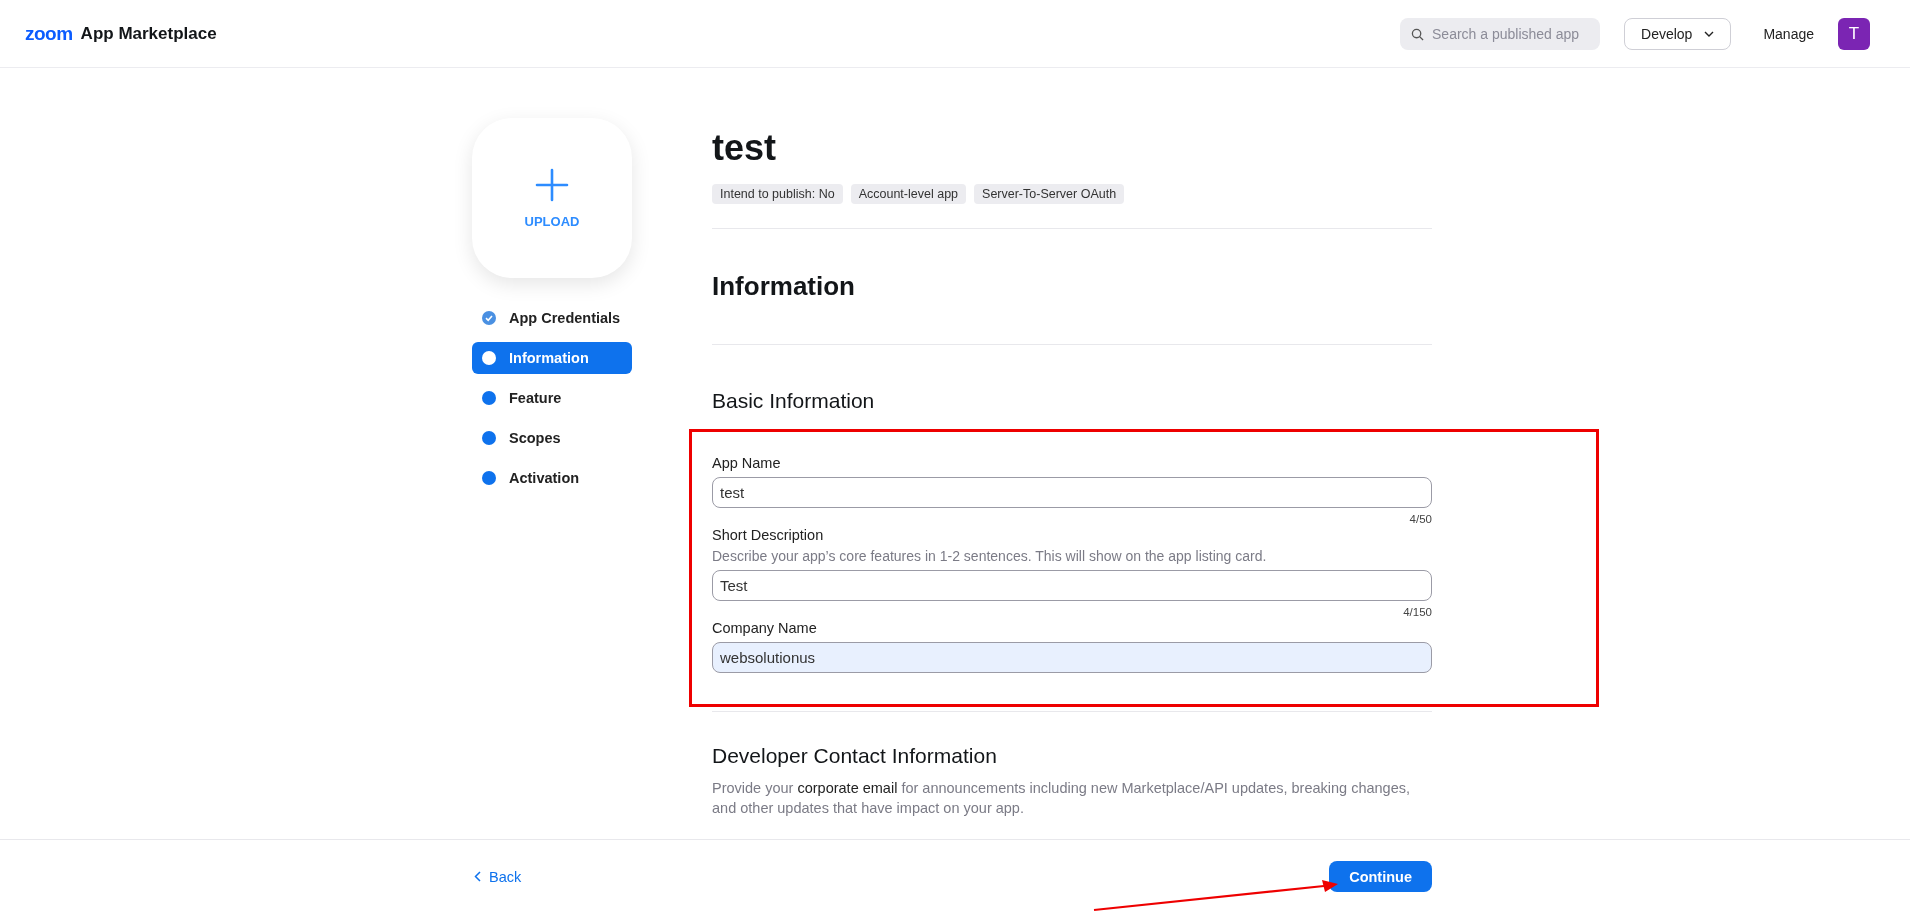 The image size is (1910, 913). I want to click on continue-button: Continue, so click(1380, 876).